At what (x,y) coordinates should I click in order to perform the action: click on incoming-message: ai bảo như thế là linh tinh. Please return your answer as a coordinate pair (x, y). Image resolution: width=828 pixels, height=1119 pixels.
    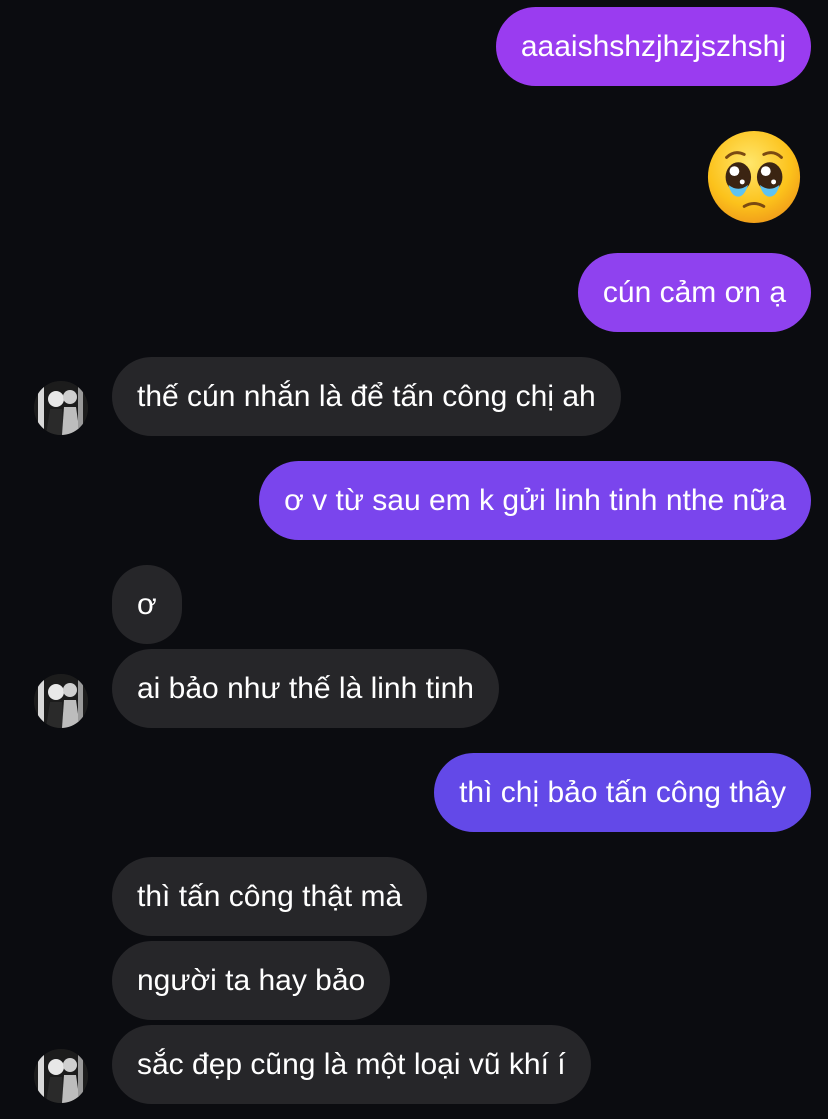
    Looking at the image, I should click on (305, 688).